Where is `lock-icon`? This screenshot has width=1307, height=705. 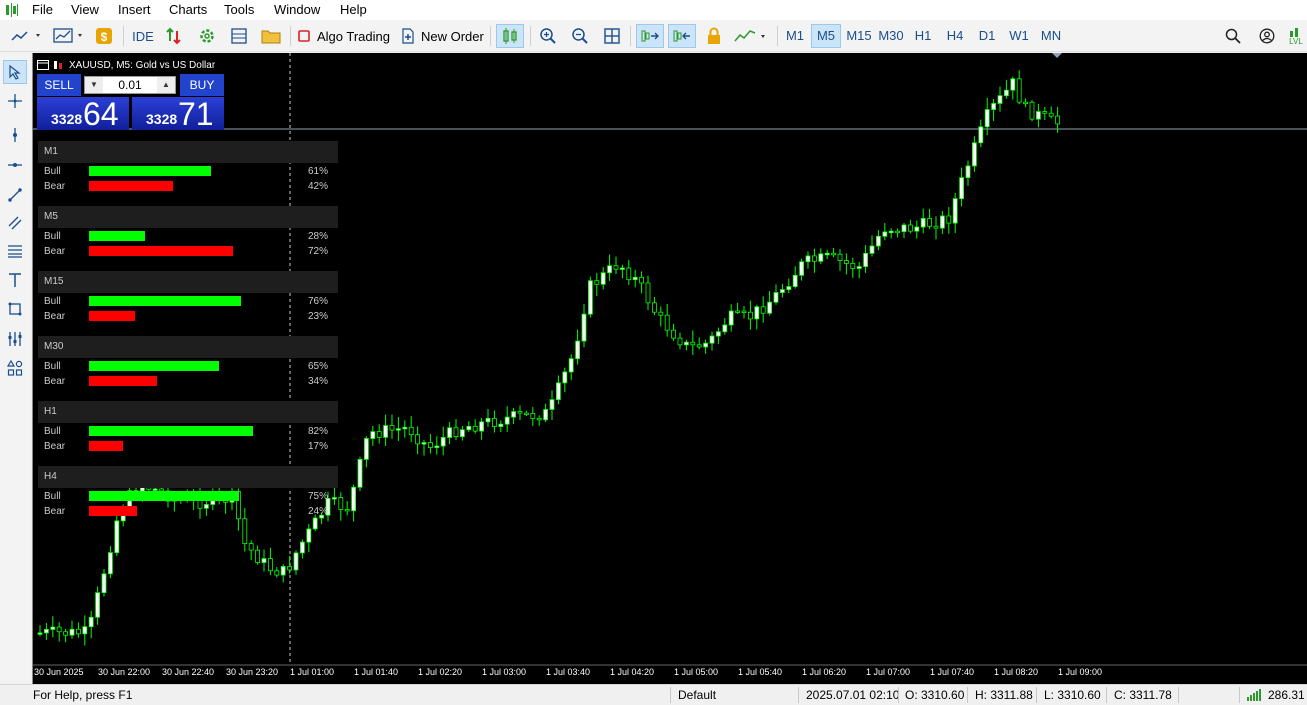
lock-icon is located at coordinates (714, 35).